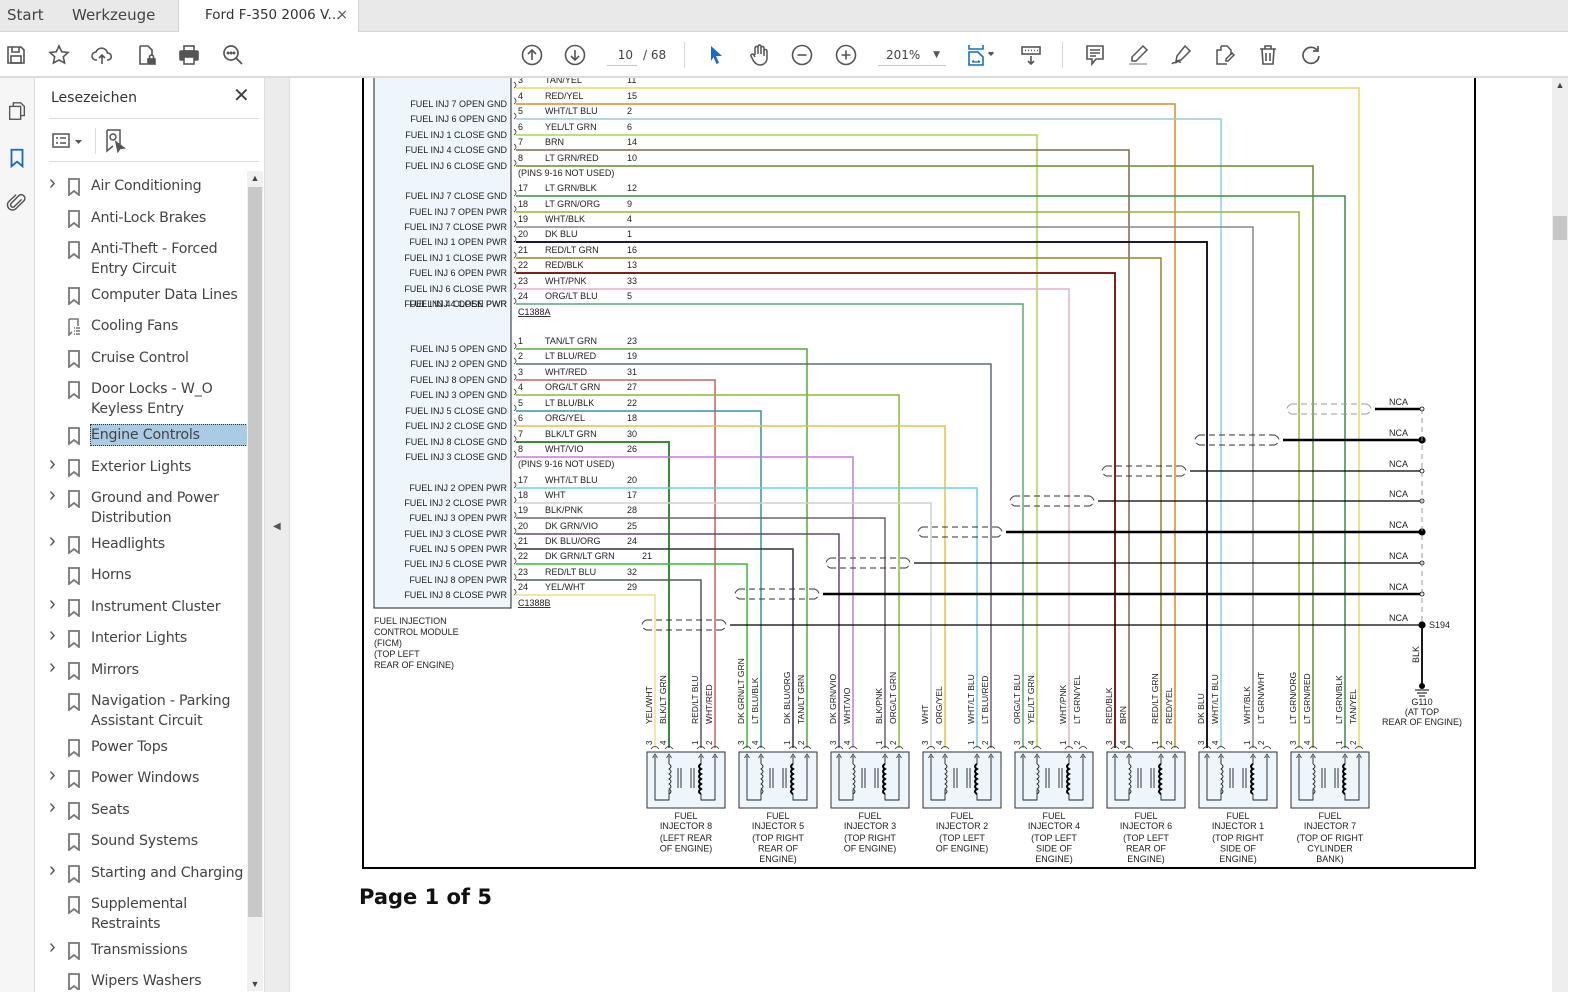  What do you see at coordinates (632, 265) in the screenshot?
I see `circuit-number: 13` at bounding box center [632, 265].